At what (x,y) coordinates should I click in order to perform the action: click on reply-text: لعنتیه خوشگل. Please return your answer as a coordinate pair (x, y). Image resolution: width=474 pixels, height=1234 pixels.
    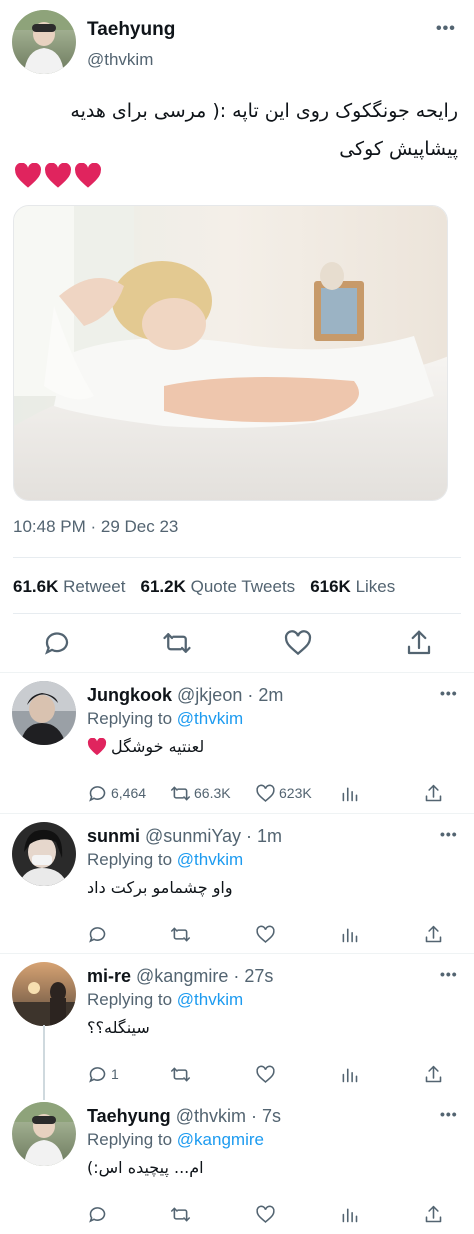
    Looking at the image, I should click on (145, 746).